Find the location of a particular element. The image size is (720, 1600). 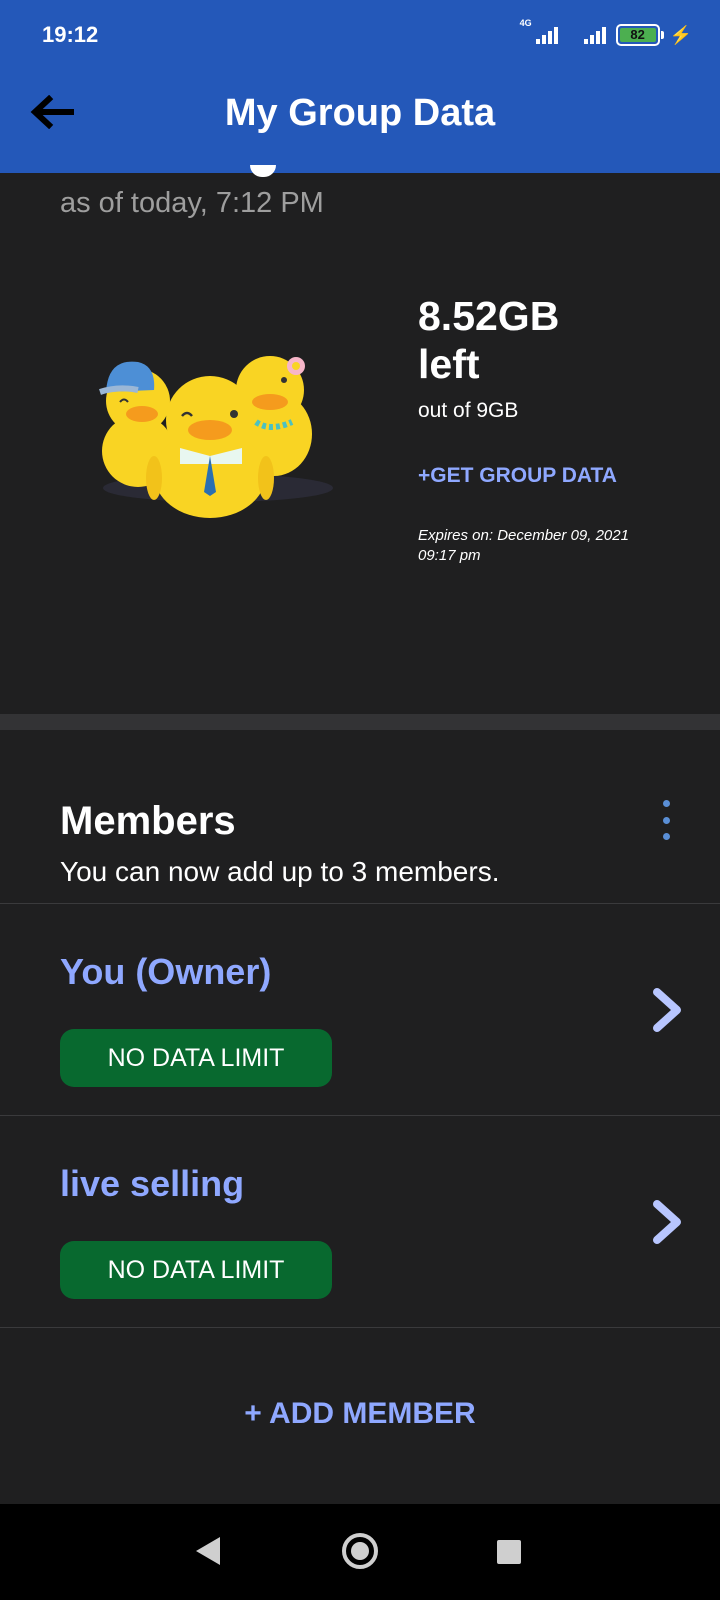

battery-icon: 82 is located at coordinates (639, 35).